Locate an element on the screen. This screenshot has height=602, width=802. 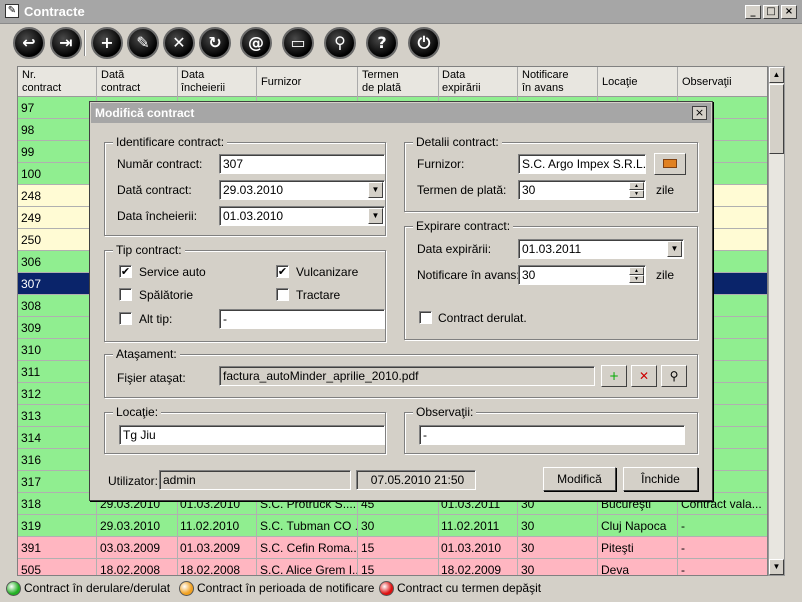
maximize-button: □ is located at coordinates (771, 12).